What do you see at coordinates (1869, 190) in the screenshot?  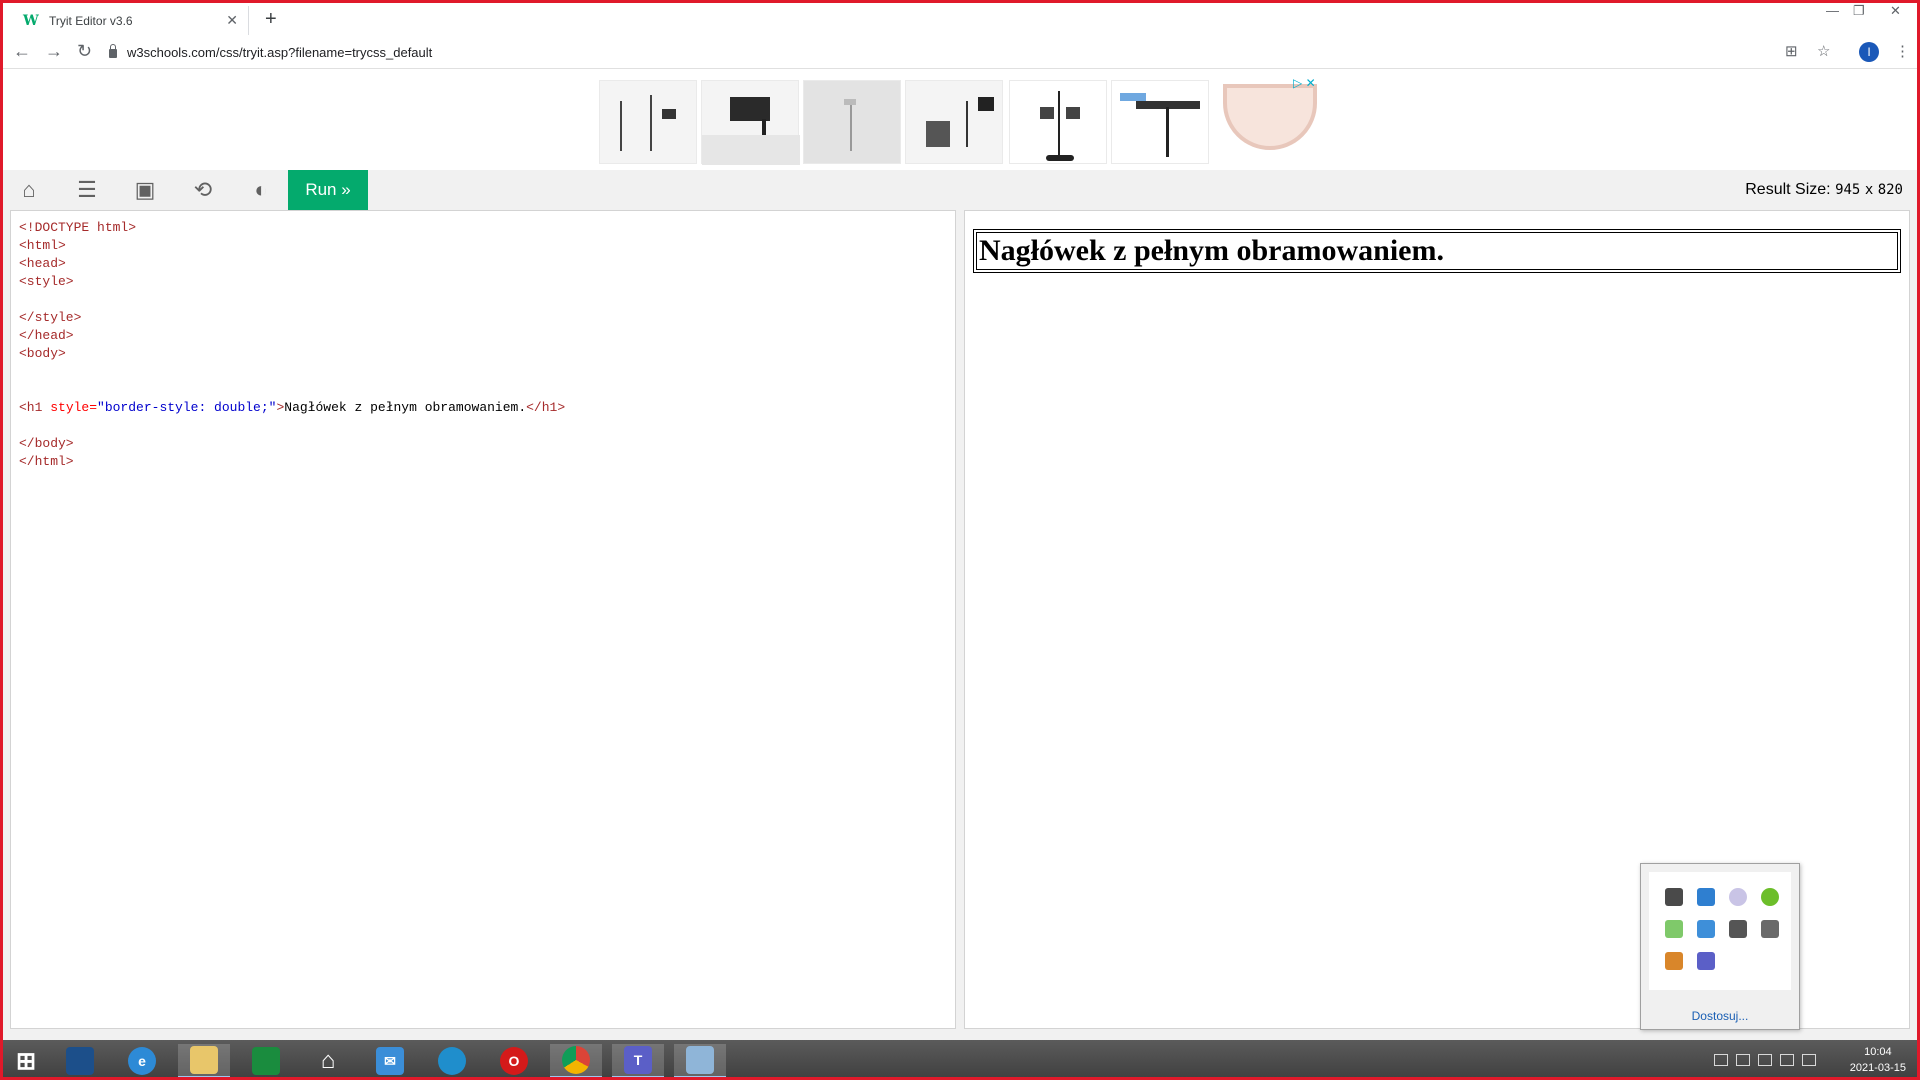 I see `result-size-separator: x` at bounding box center [1869, 190].